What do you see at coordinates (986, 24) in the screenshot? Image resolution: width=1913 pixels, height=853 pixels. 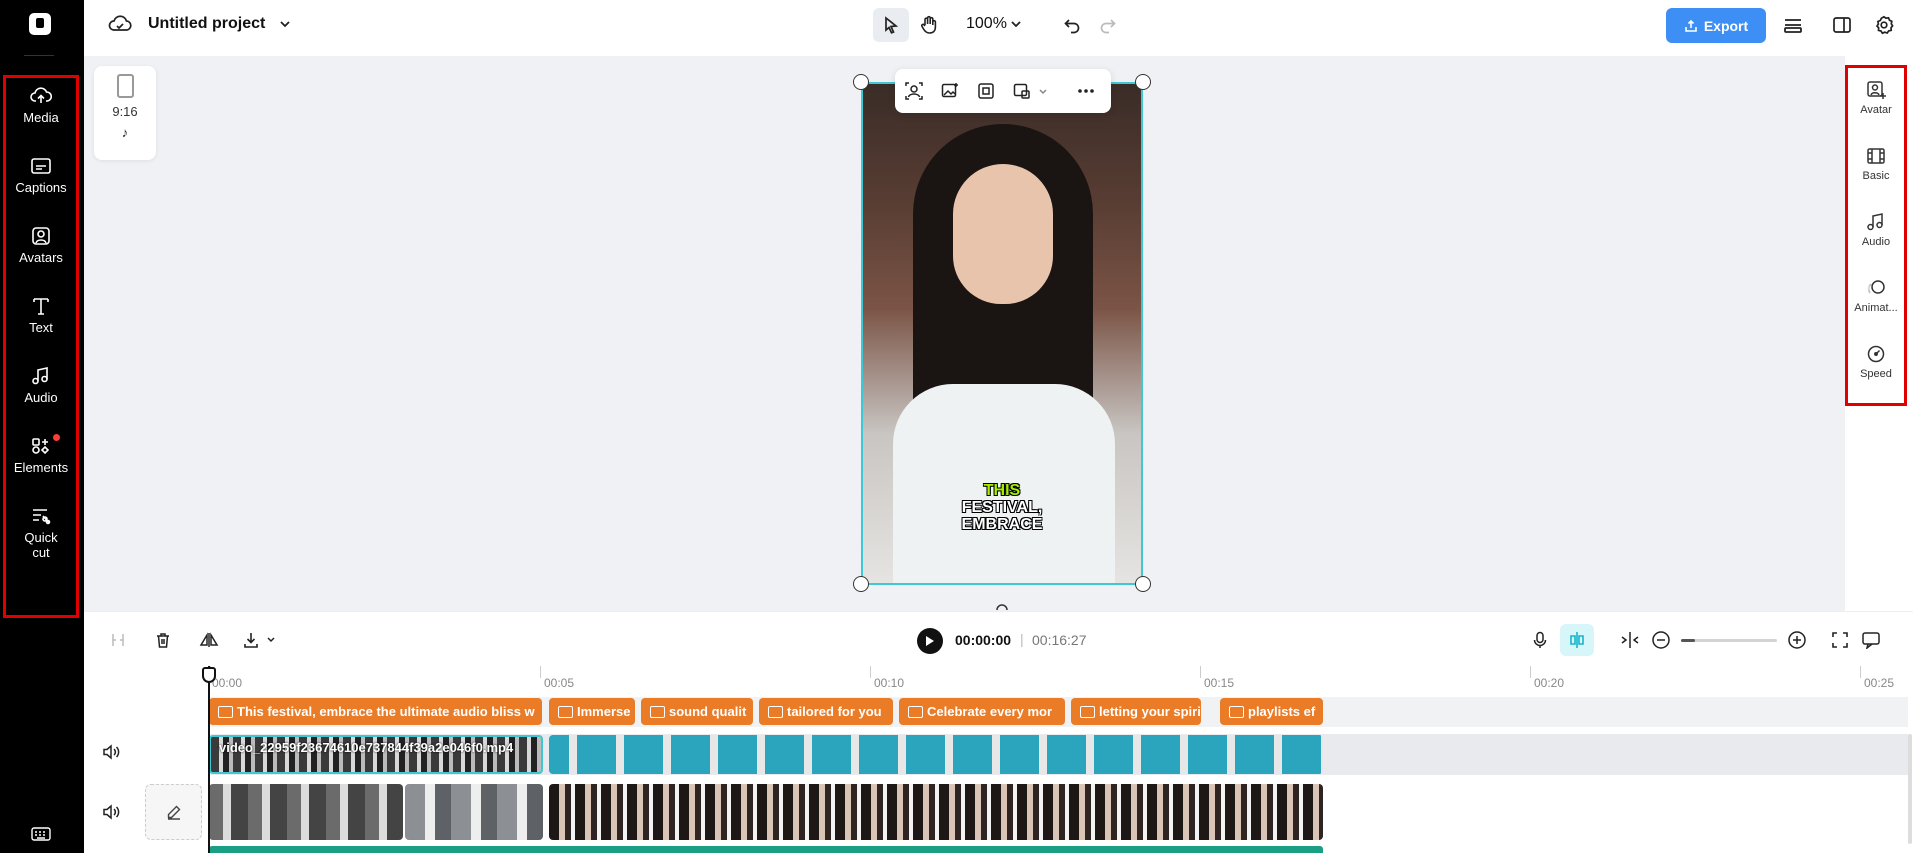 I see `zoom-level: 100%` at bounding box center [986, 24].